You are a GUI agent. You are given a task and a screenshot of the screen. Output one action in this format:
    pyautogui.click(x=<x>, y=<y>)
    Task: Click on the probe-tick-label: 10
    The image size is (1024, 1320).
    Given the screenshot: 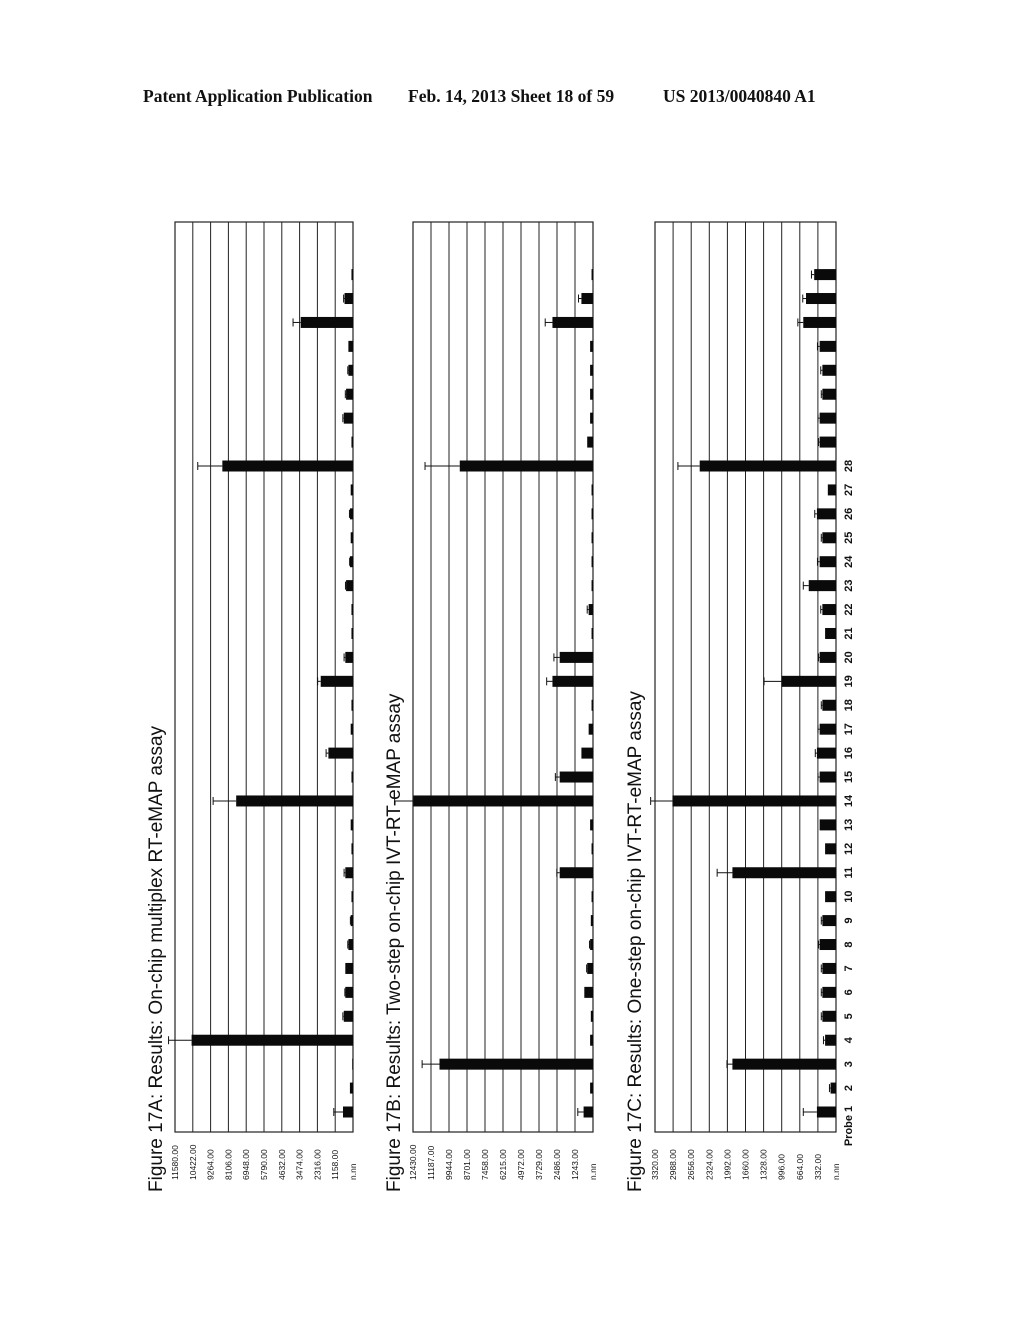 What is the action you would take?
    pyautogui.click(x=849, y=897)
    